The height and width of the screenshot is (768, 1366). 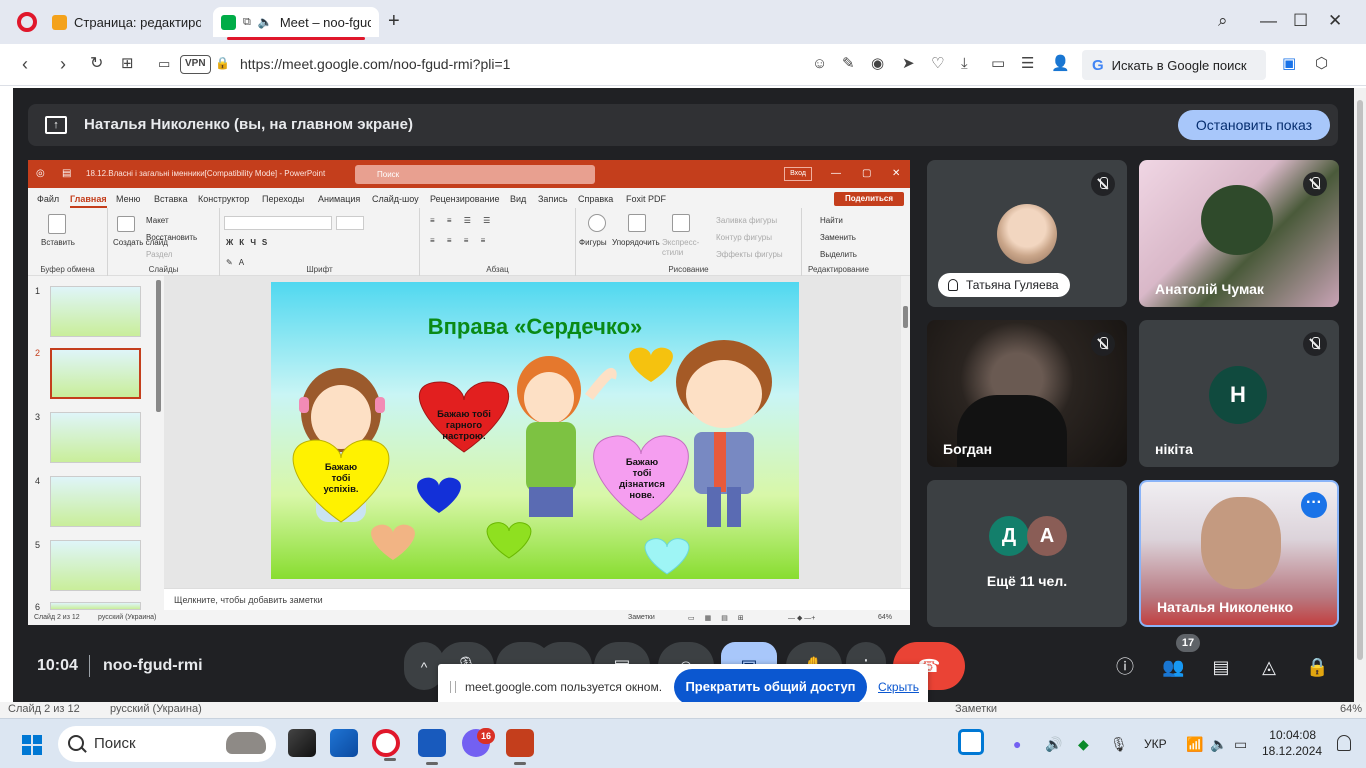 I want to click on heart-cyan, so click(x=667, y=556).